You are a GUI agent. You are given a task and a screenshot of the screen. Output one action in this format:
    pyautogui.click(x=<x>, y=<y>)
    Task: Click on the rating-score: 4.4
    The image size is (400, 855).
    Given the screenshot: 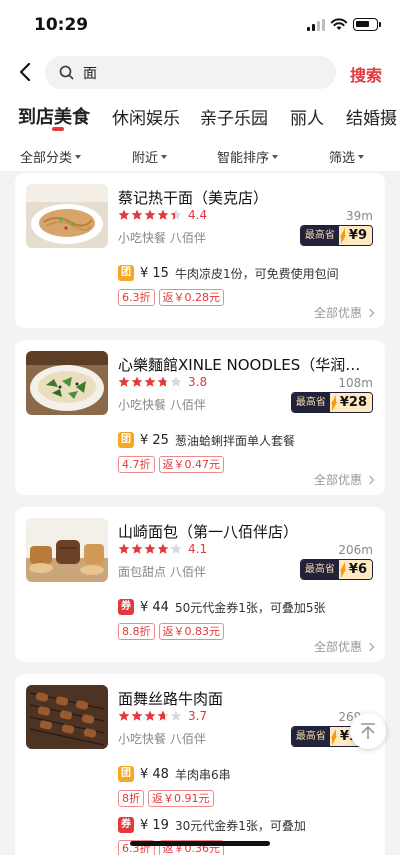 What is the action you would take?
    pyautogui.click(x=198, y=215)
    